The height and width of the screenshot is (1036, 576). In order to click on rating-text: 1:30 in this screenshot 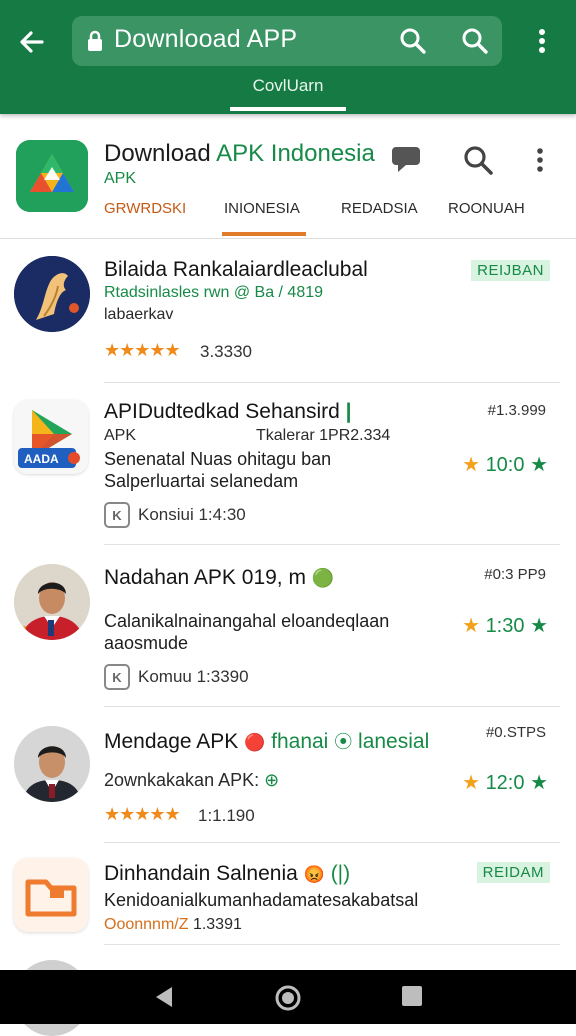, I will do `click(505, 626)`.